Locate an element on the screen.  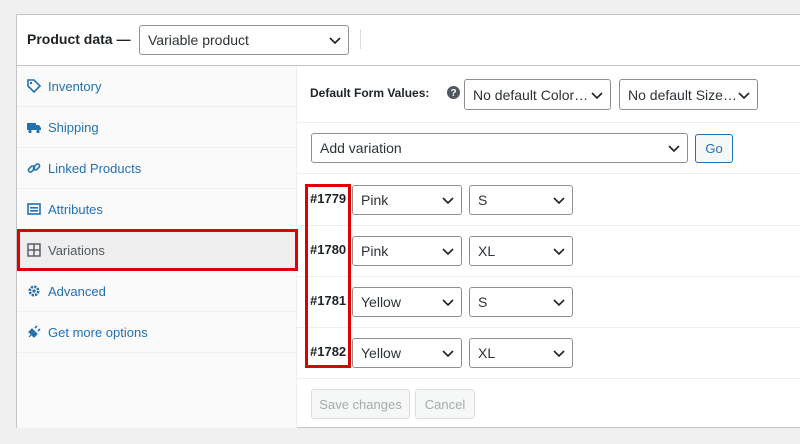
variation-row: #1780 Pink XL is located at coordinates (548, 250).